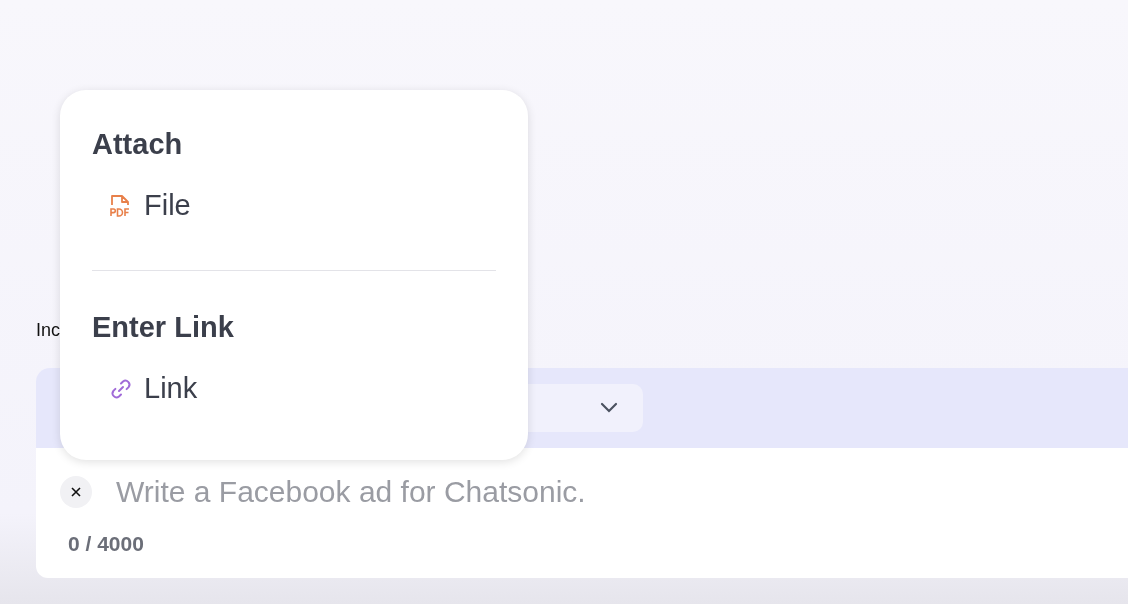  I want to click on menu-item: File, so click(149, 205).